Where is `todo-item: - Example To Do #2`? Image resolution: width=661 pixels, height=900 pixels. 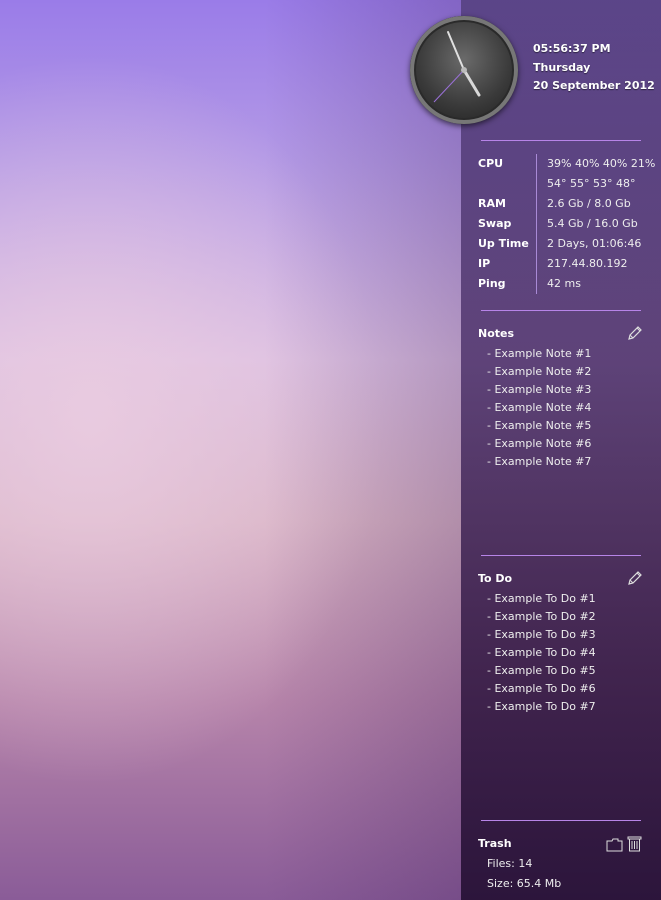
todo-item: - Example To Do #2 is located at coordinates (541, 616).